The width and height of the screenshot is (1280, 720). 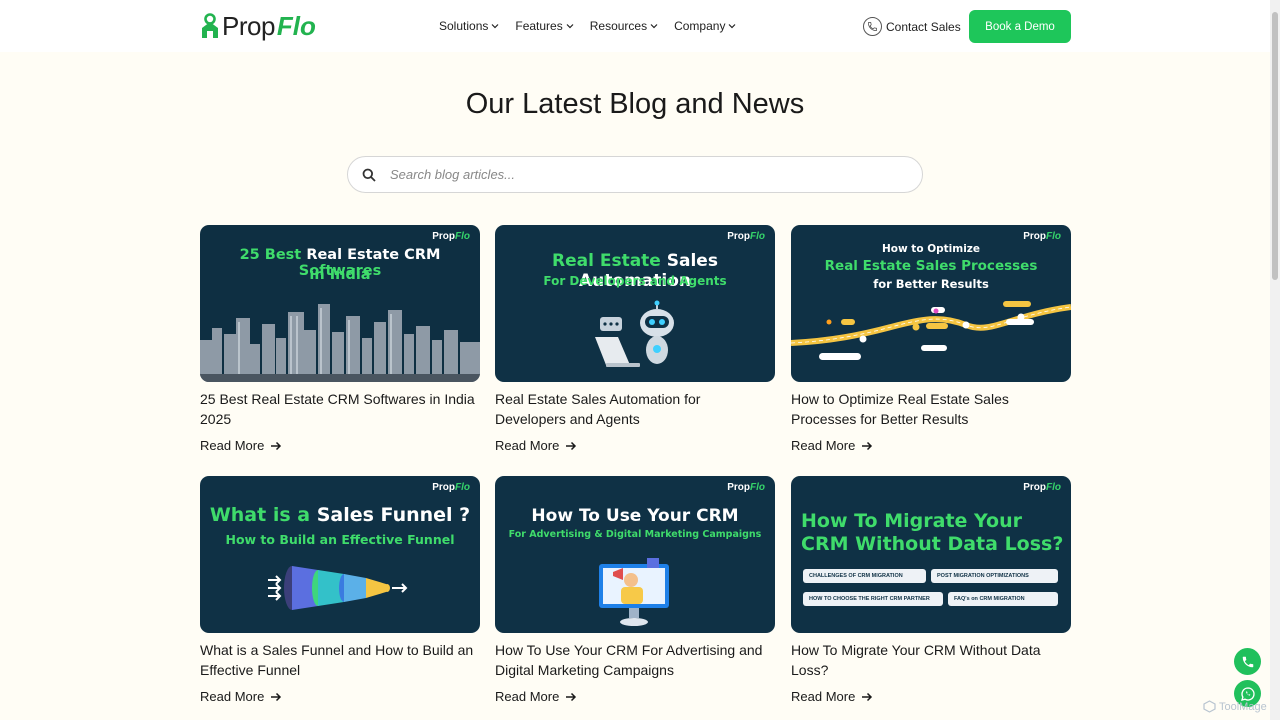 I want to click on thumb-subheadline: For Developers and Agents, so click(x=635, y=281).